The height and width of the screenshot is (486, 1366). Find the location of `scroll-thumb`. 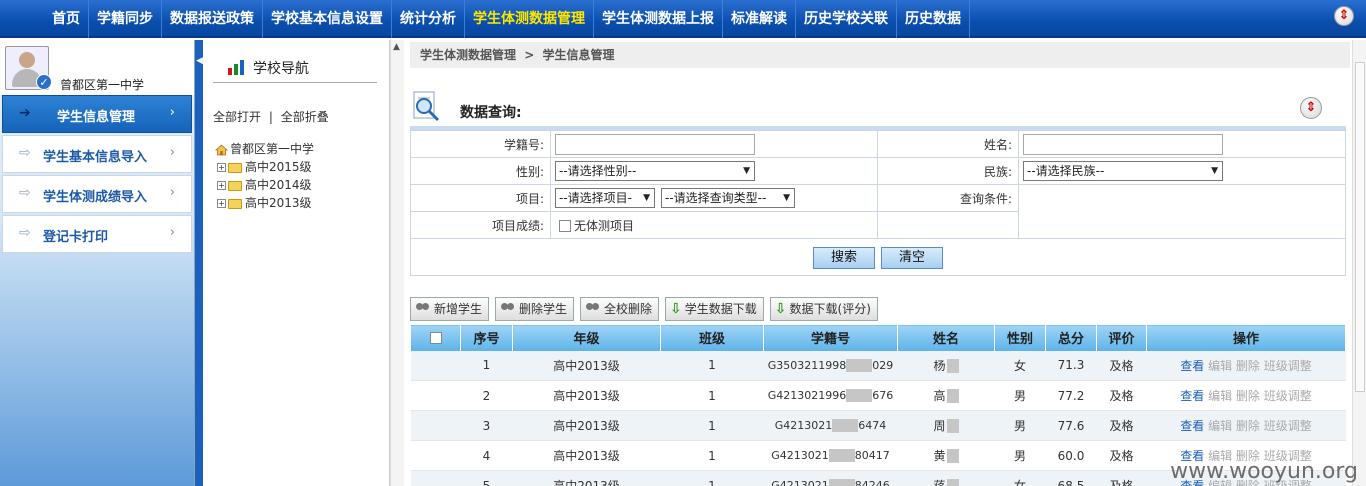

scroll-thumb is located at coordinates (1360, 227).